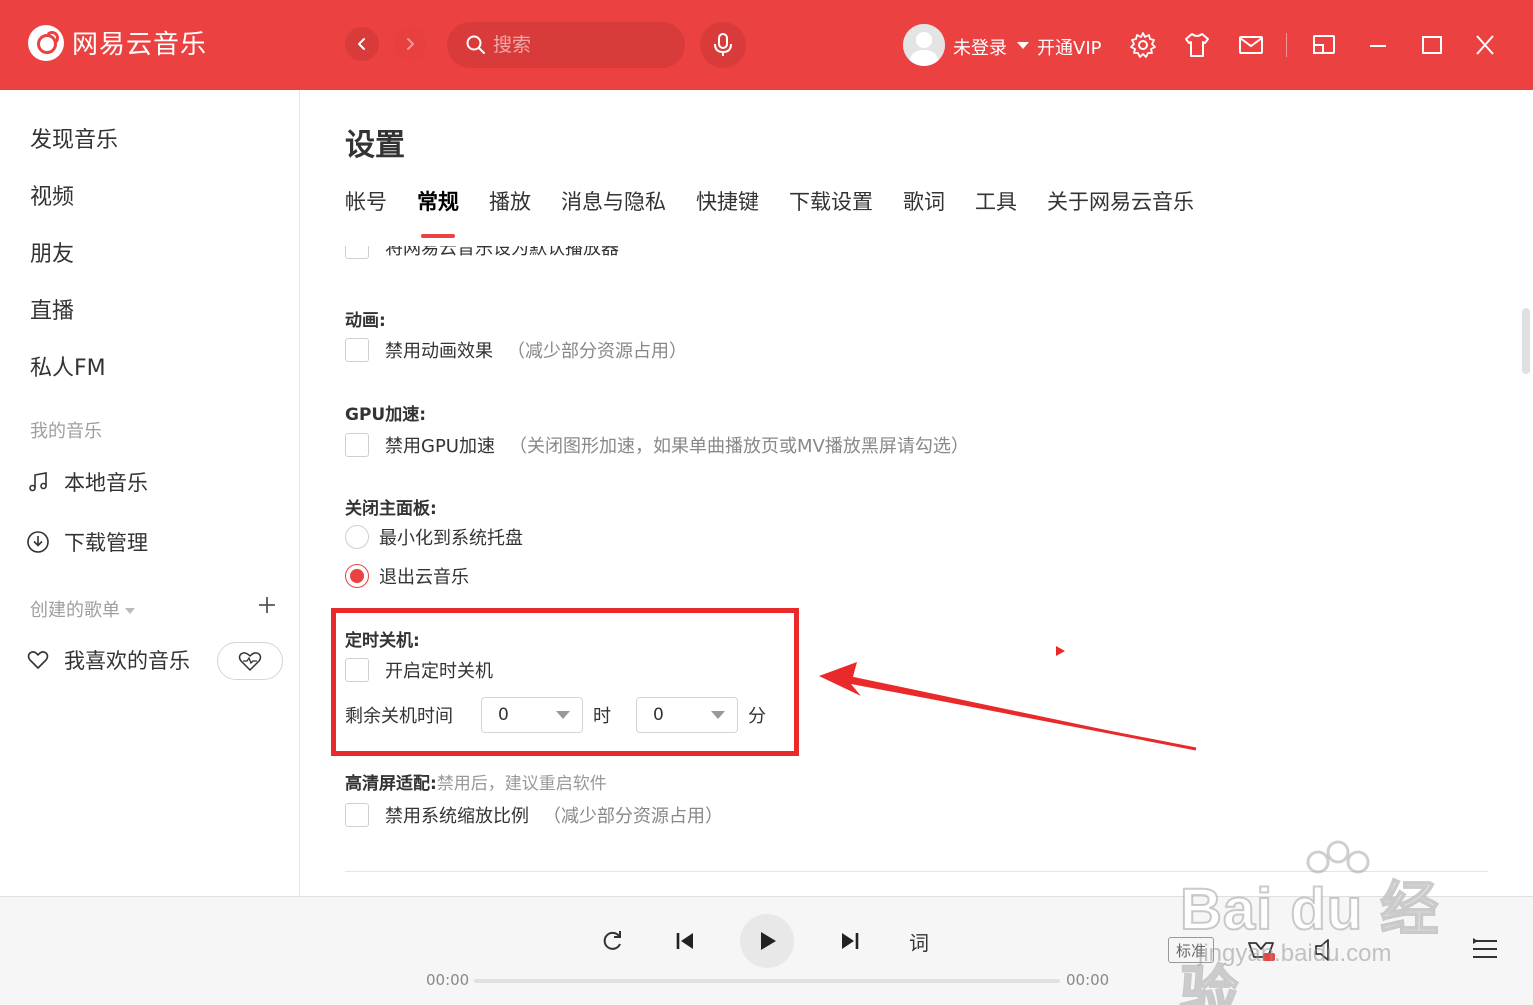 The height and width of the screenshot is (1005, 1533). Describe the element at coordinates (738, 446) in the screenshot. I see `gpu-hint: （关闭图形加速，如果单曲播放页或MV播放黑屏请勾选）` at that location.